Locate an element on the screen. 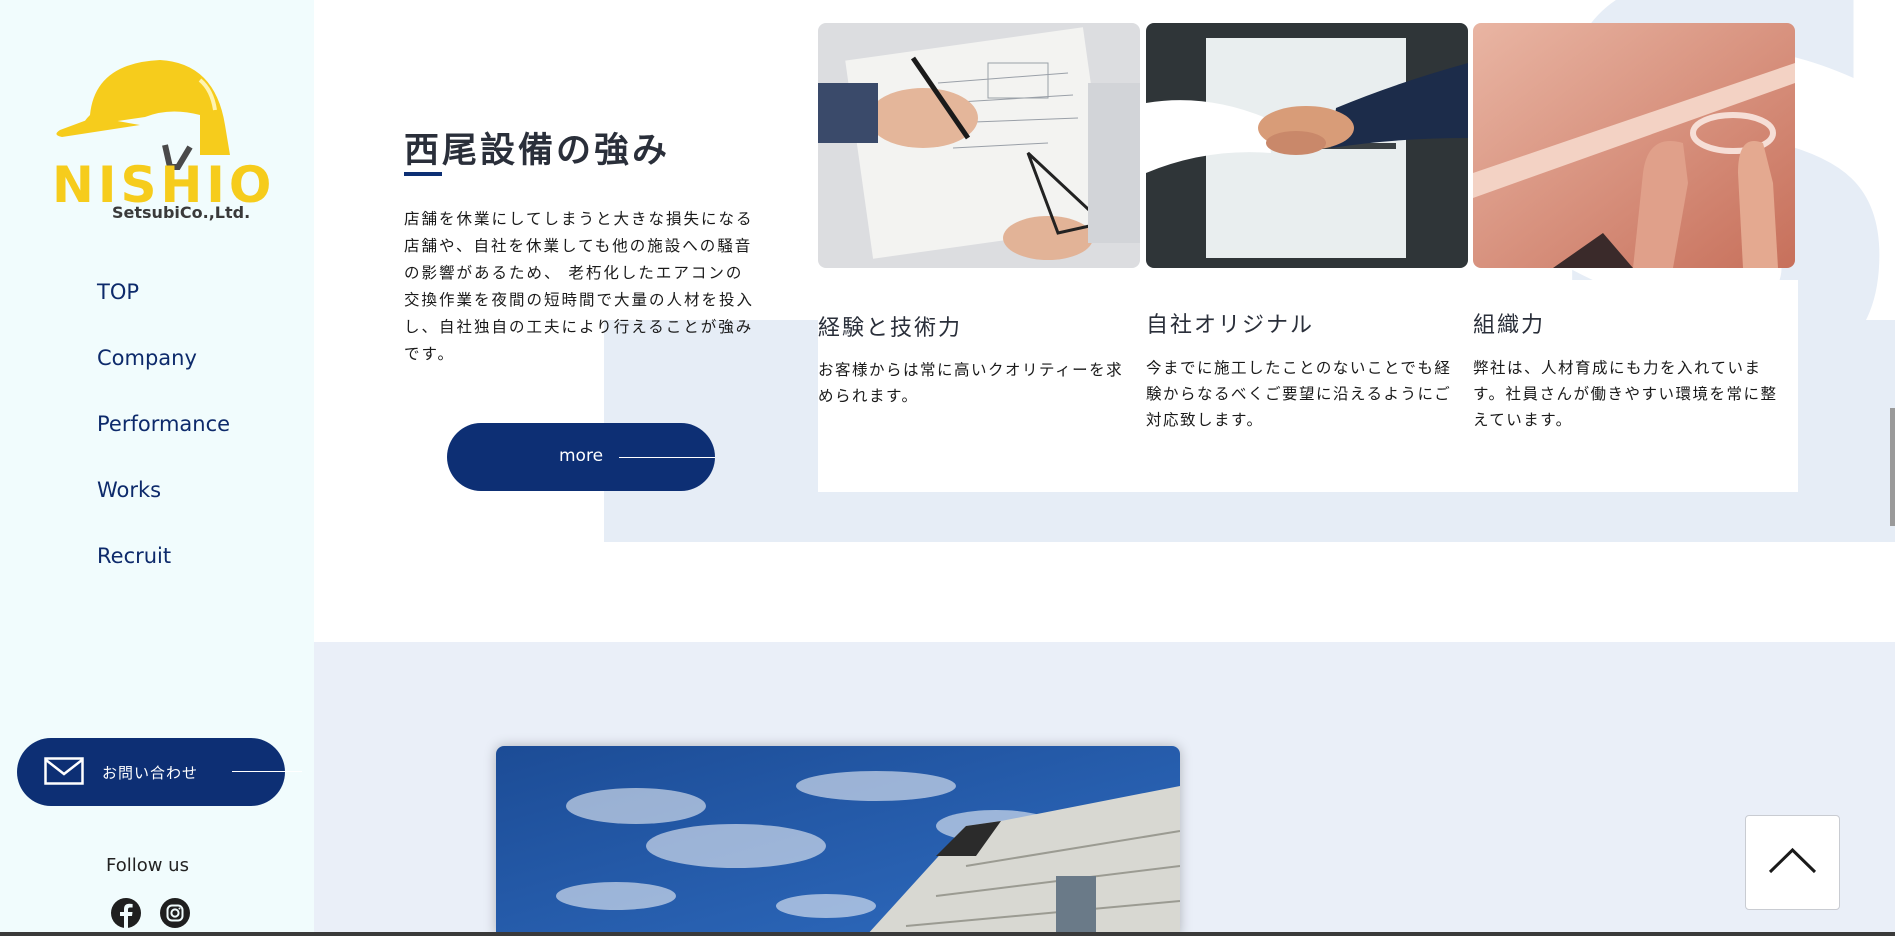 Image resolution: width=1895 pixels, height=936 pixels. section-title: 西尾設備の強み is located at coordinates (537, 151).